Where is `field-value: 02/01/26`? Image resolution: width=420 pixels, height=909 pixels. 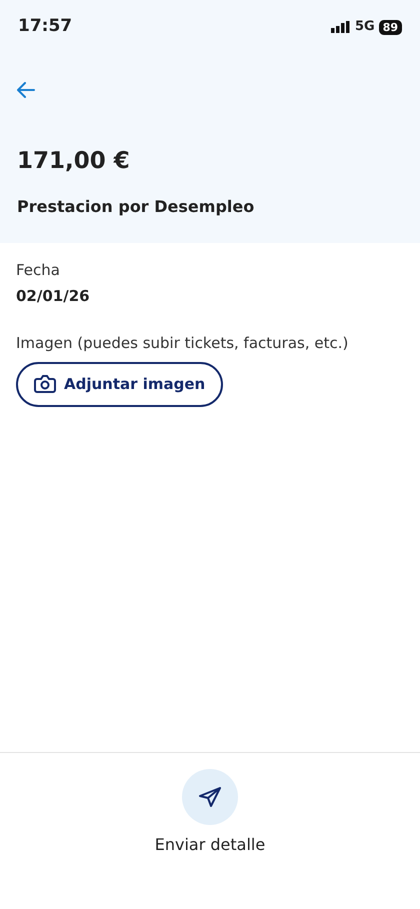 field-value: 02/01/26 is located at coordinates (53, 296).